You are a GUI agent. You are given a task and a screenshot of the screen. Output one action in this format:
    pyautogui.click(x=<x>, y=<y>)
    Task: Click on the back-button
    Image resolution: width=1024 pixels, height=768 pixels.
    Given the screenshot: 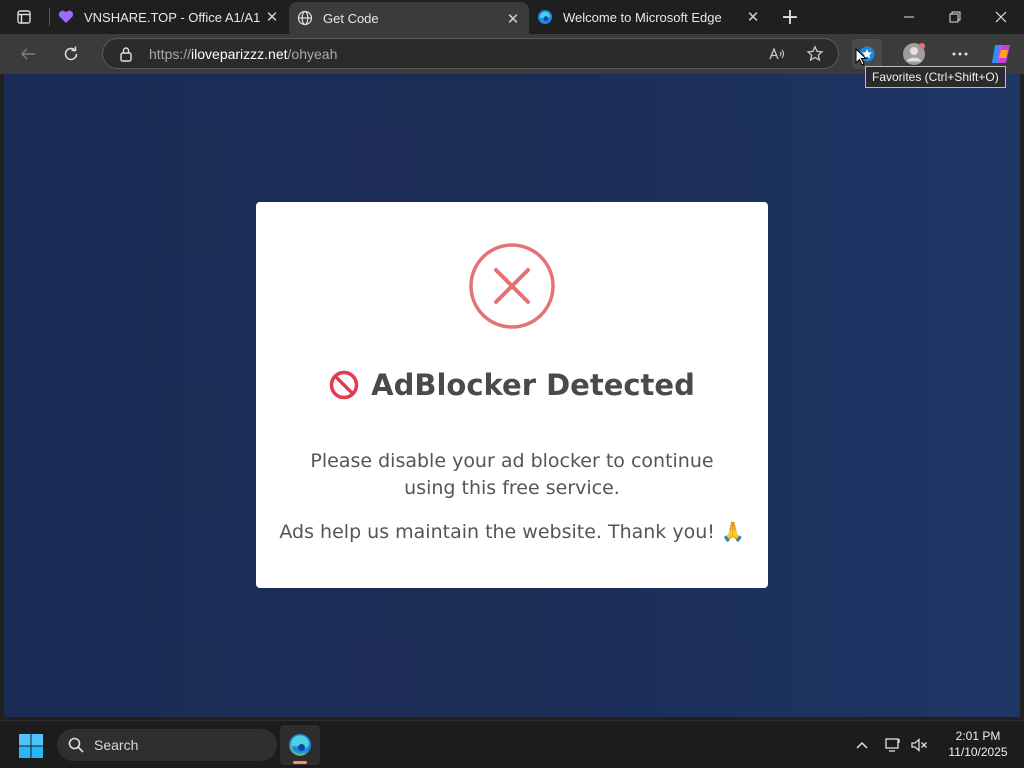 What is the action you would take?
    pyautogui.click(x=28, y=54)
    